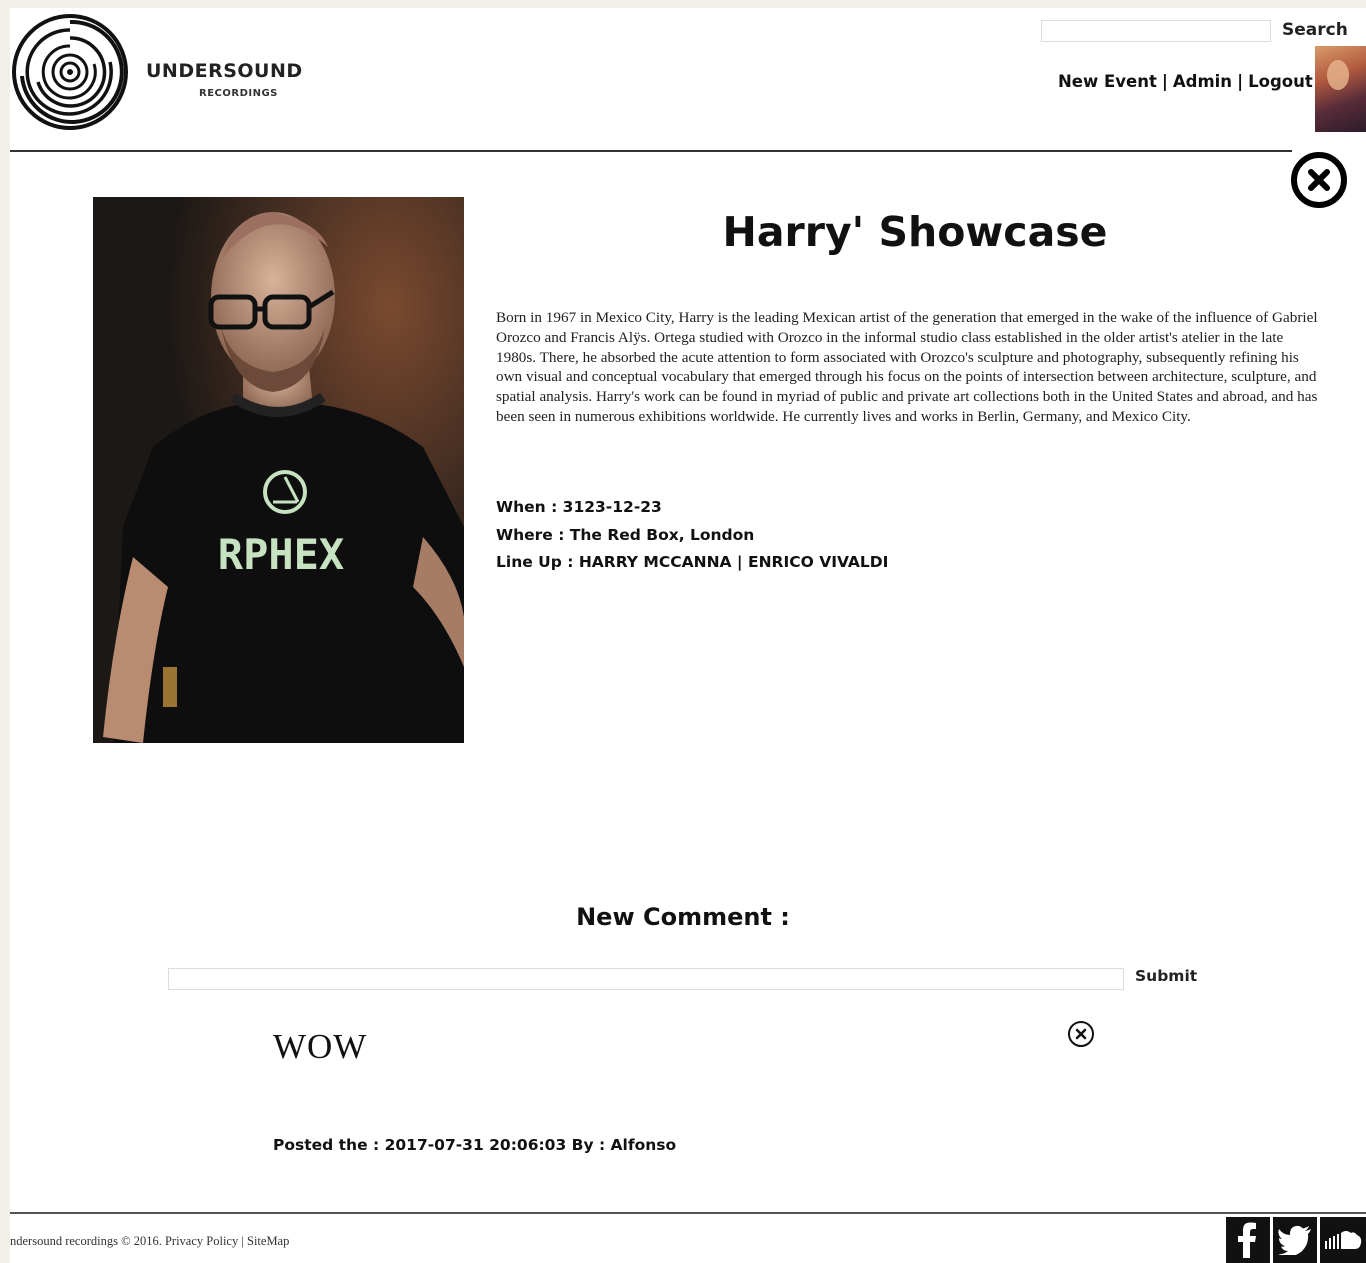 This screenshot has height=1263, width=1366. I want to click on vinyl-logo-icon, so click(70, 72).